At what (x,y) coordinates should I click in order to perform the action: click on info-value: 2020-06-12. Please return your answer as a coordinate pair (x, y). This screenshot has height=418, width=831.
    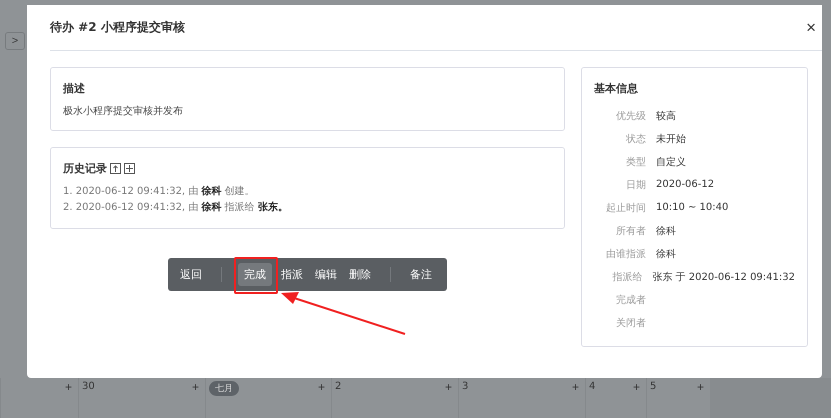
    Looking at the image, I should click on (685, 184).